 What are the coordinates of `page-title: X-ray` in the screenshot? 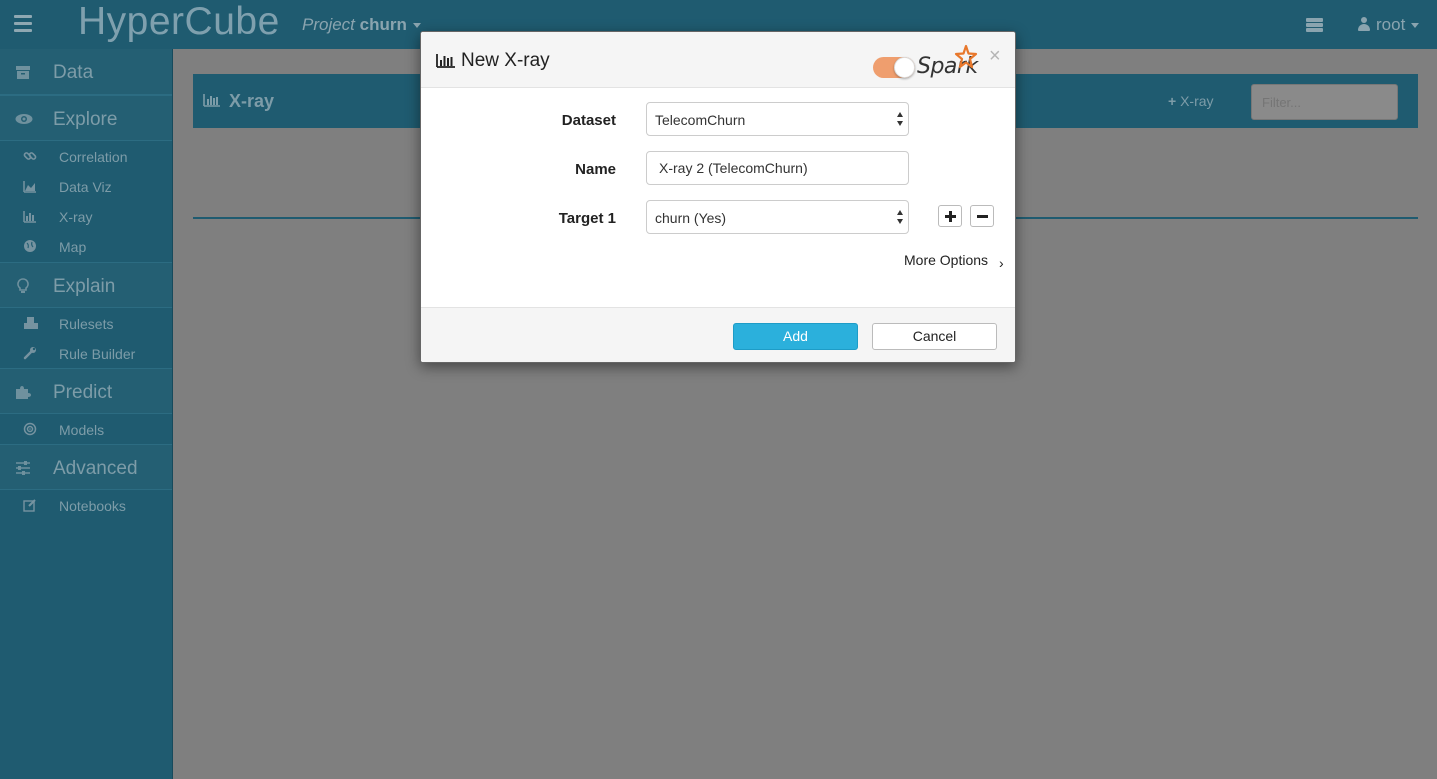 It's located at (252, 101).